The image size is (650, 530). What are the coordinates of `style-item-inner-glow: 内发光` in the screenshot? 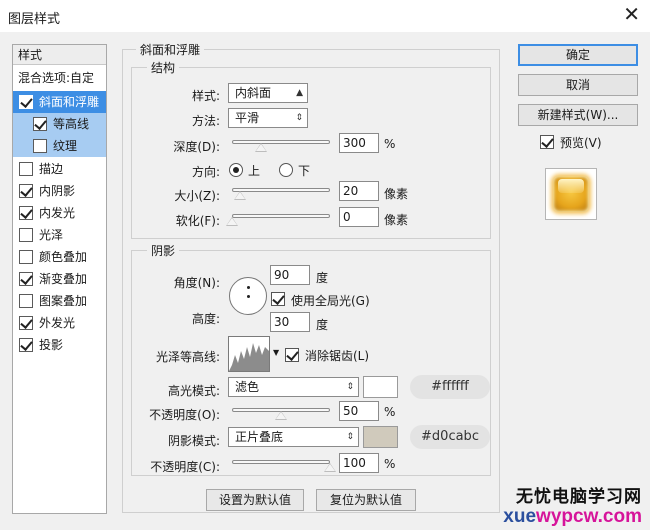 It's located at (59, 213).